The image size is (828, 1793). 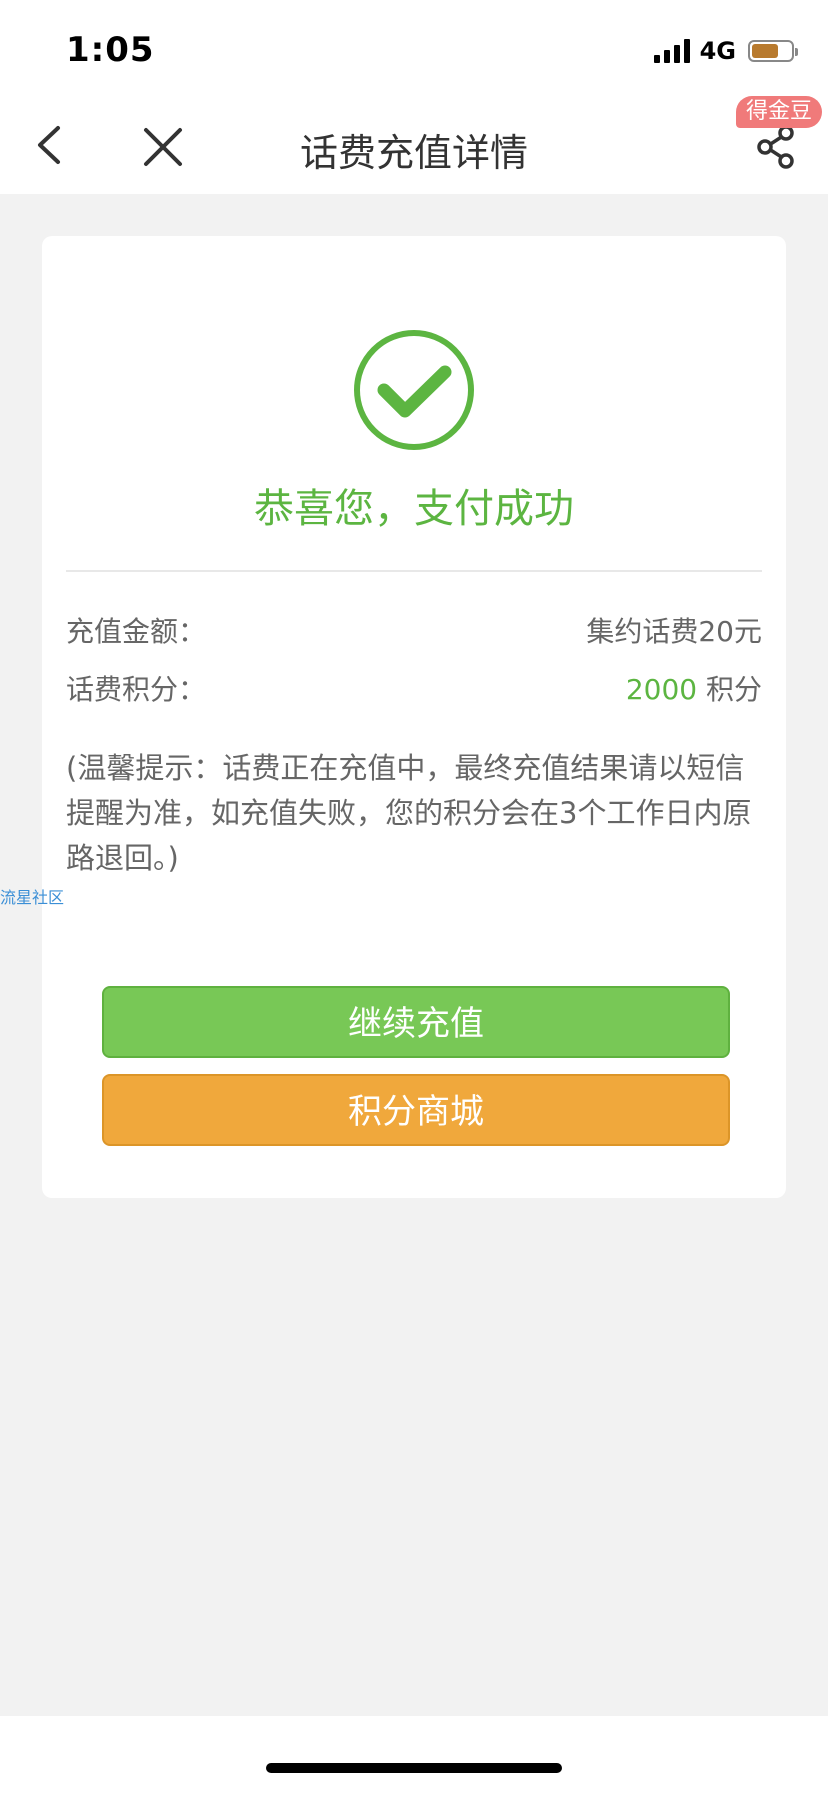 What do you see at coordinates (416, 1022) in the screenshot?
I see `continue-recharge-button: 继续充值` at bounding box center [416, 1022].